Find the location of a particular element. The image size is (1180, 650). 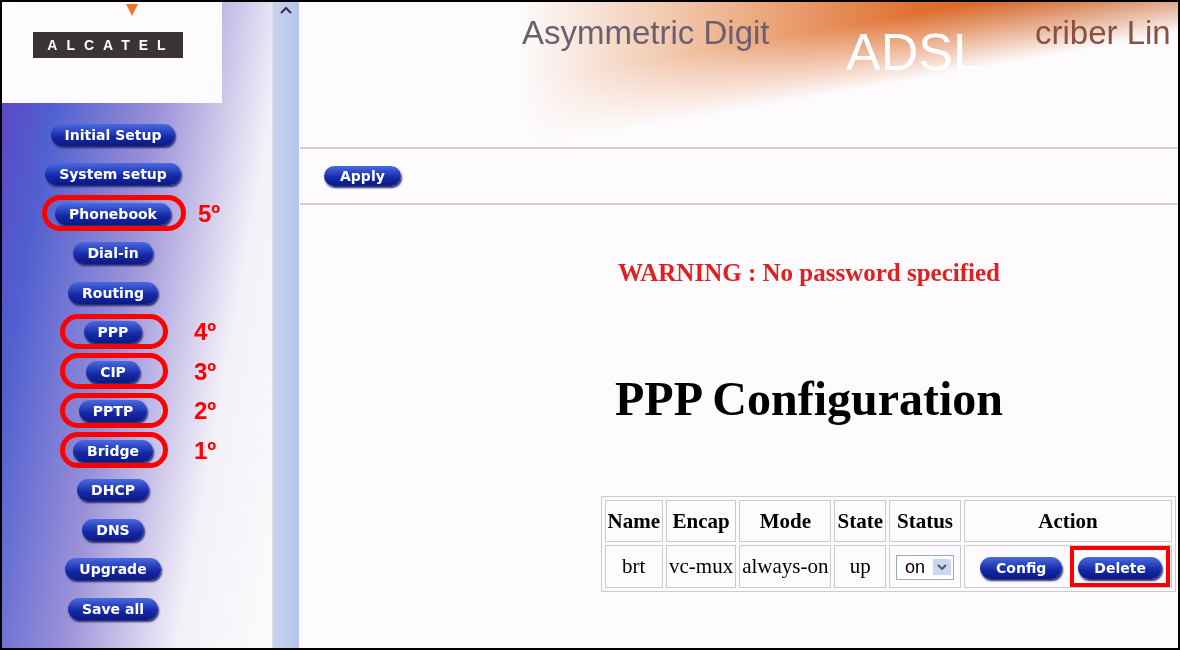

step-number: 1º is located at coordinates (205, 450).